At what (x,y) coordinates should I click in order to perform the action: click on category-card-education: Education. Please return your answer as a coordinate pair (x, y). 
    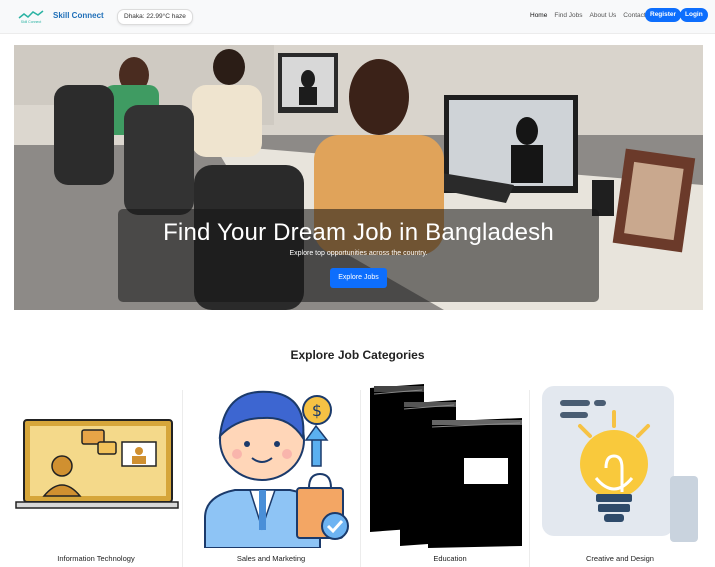
    Looking at the image, I should click on (450, 472).